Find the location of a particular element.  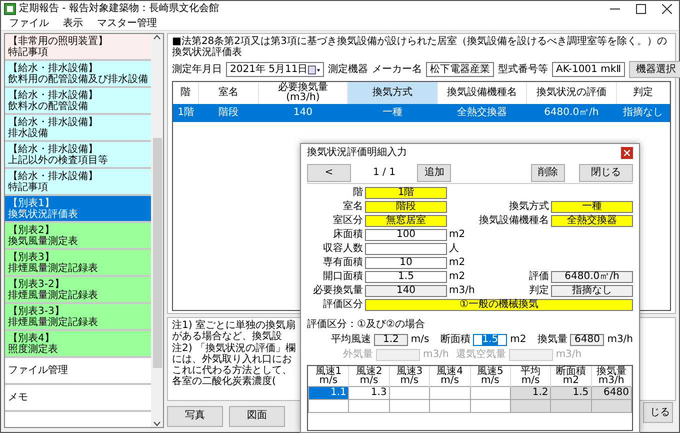

menu-item: マスター管理 is located at coordinates (127, 24).